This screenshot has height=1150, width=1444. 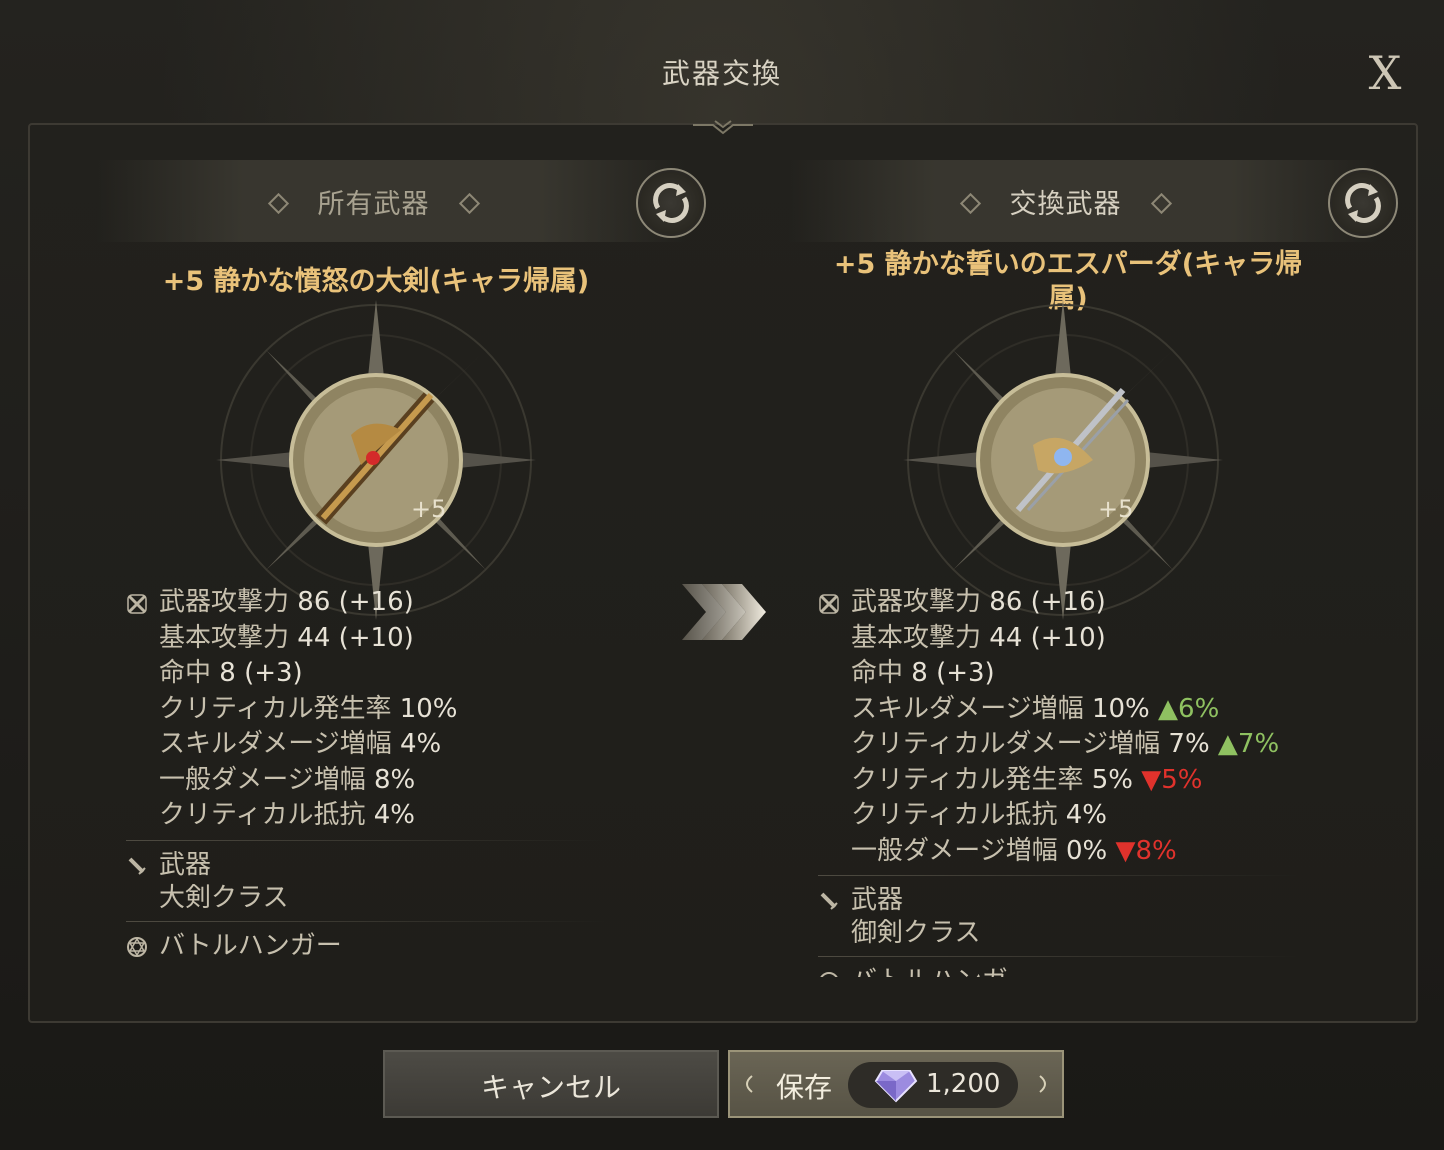 What do you see at coordinates (366, 946) in the screenshot?
I see `battle-hunger: バトルハンガー` at bounding box center [366, 946].